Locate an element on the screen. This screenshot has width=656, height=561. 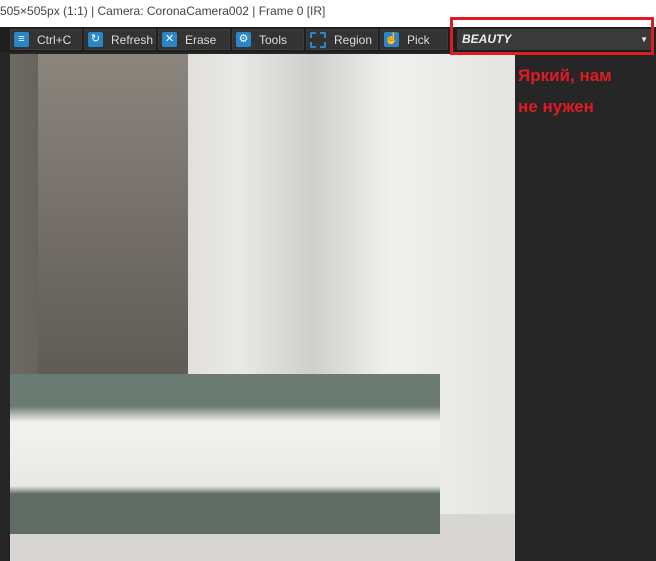
tools-button: ⚙ Tools is located at coordinates (268, 39).